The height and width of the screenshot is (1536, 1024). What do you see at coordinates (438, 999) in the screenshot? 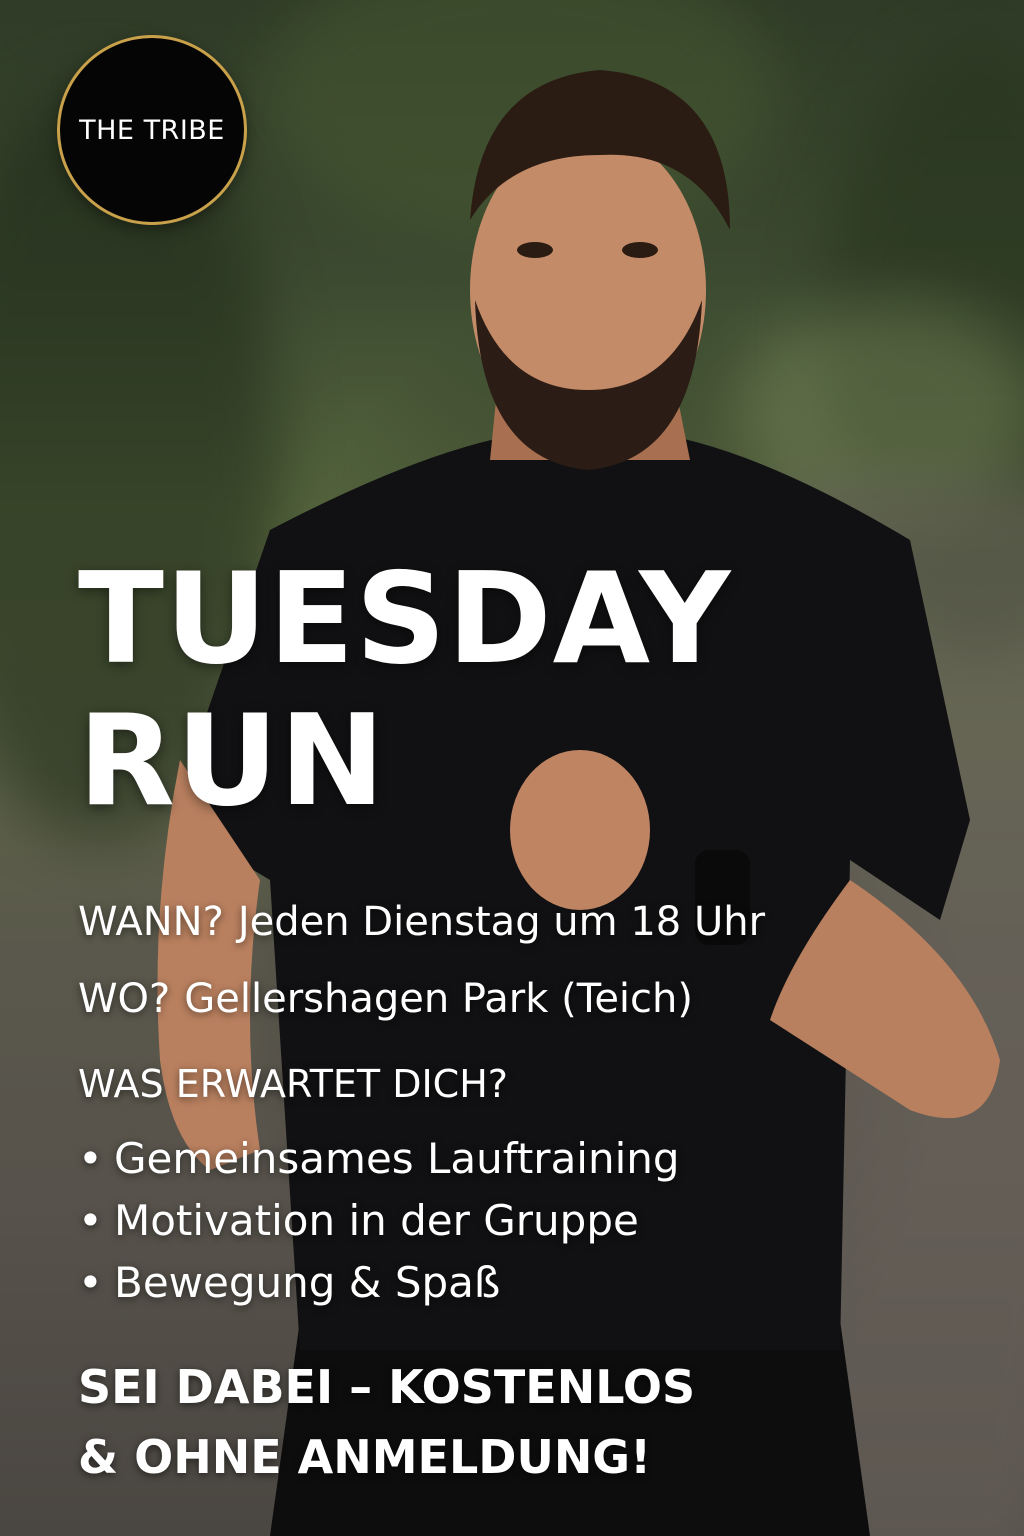
I see `where-value: Gellershagen Park (Teich)` at bounding box center [438, 999].